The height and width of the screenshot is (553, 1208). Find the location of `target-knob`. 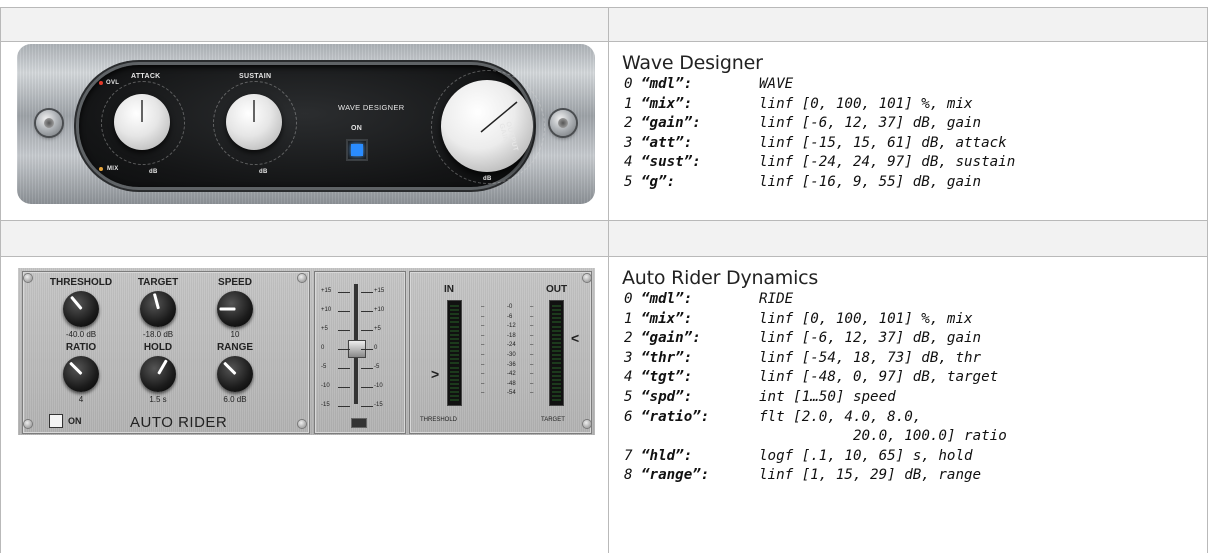

target-knob is located at coordinates (158, 309).